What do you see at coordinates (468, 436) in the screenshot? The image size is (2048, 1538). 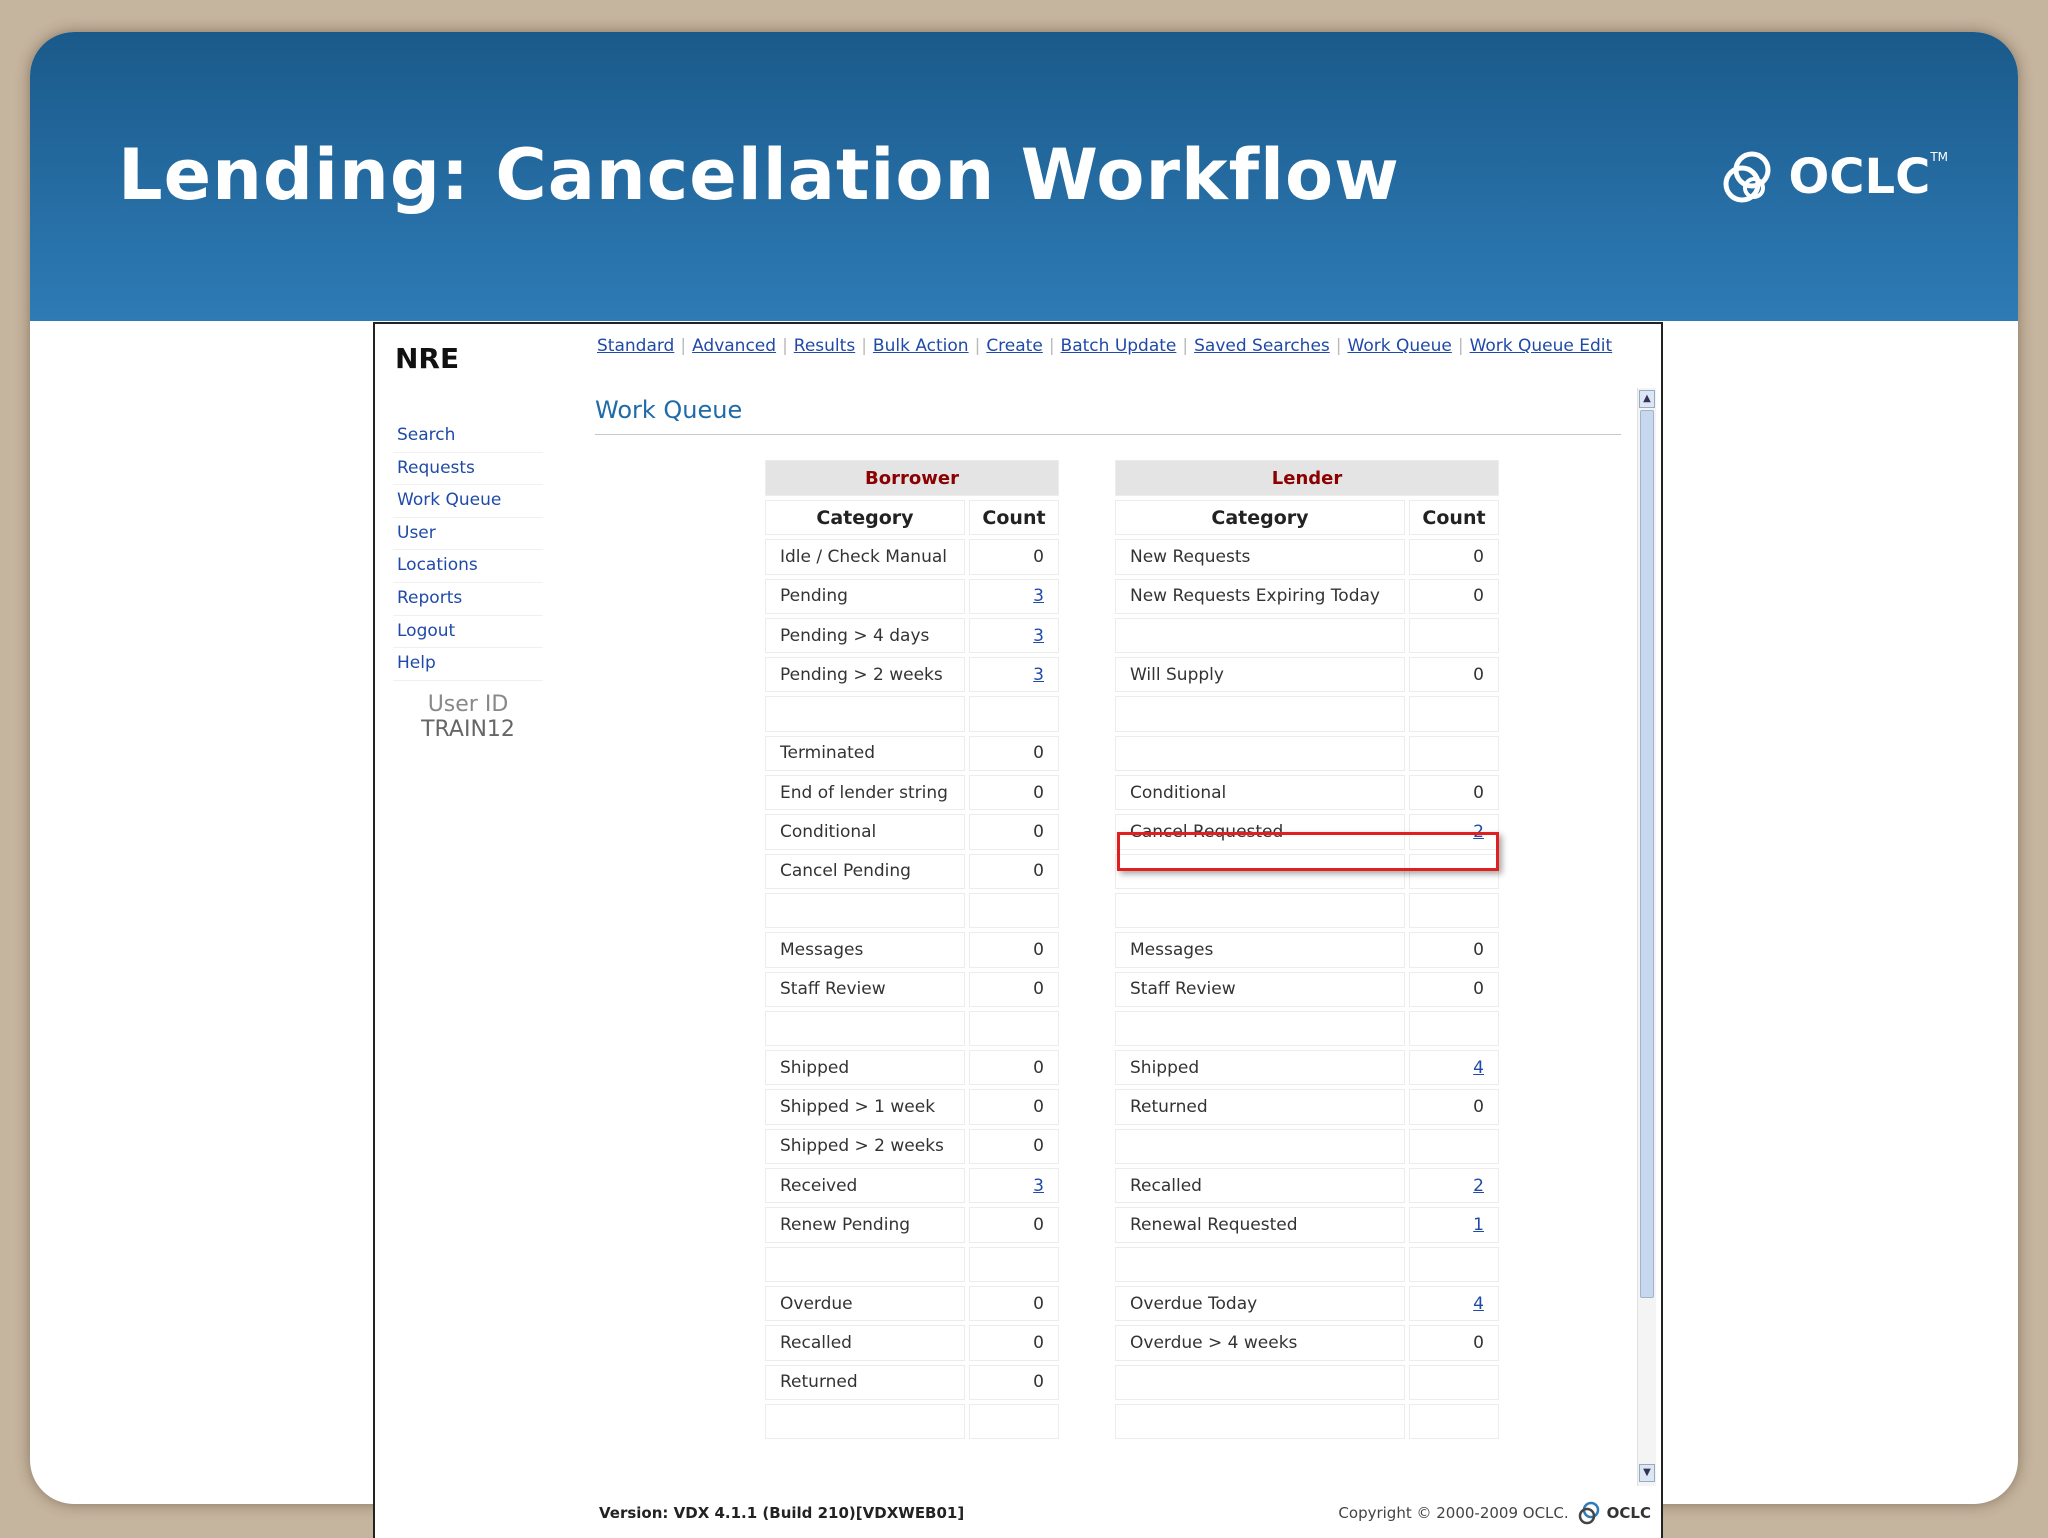 I see `left-nav-item-search: Search` at bounding box center [468, 436].